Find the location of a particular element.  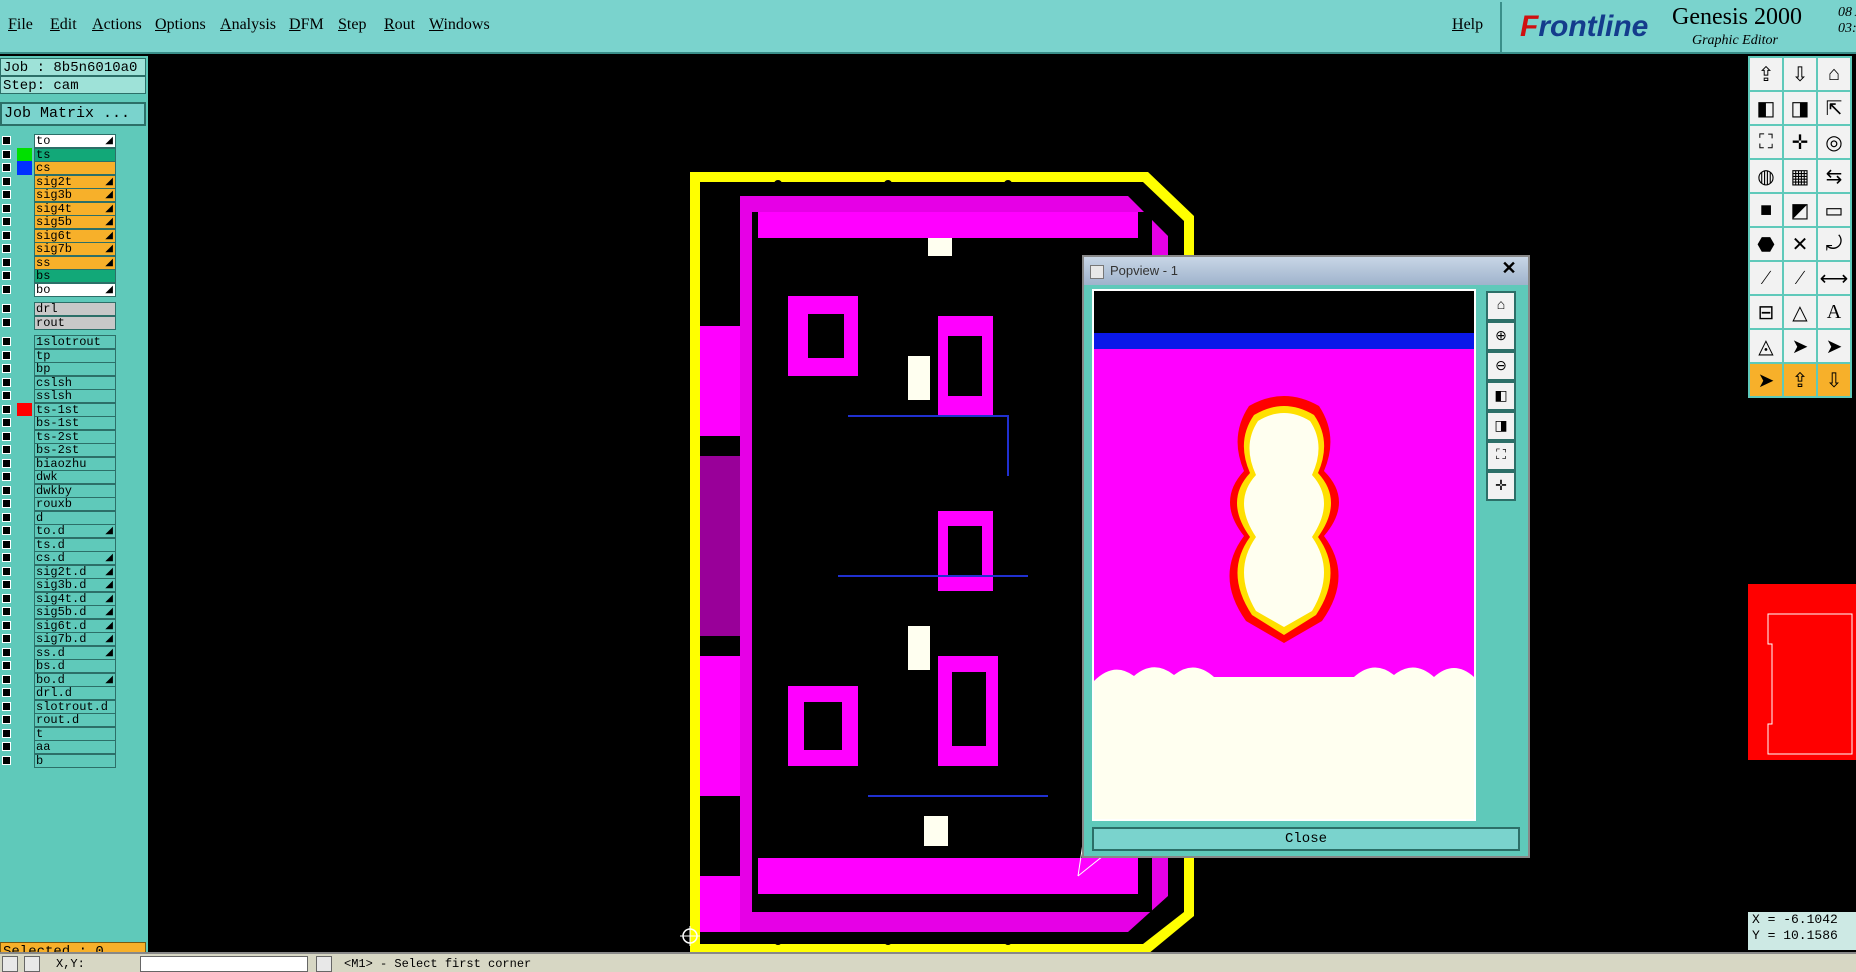

layer-row: dwk is located at coordinates (59, 477).